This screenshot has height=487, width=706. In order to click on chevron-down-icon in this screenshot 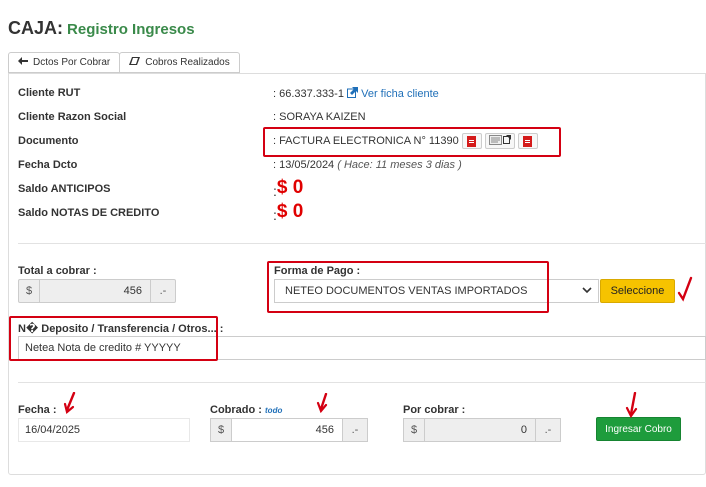, I will do `click(587, 291)`.